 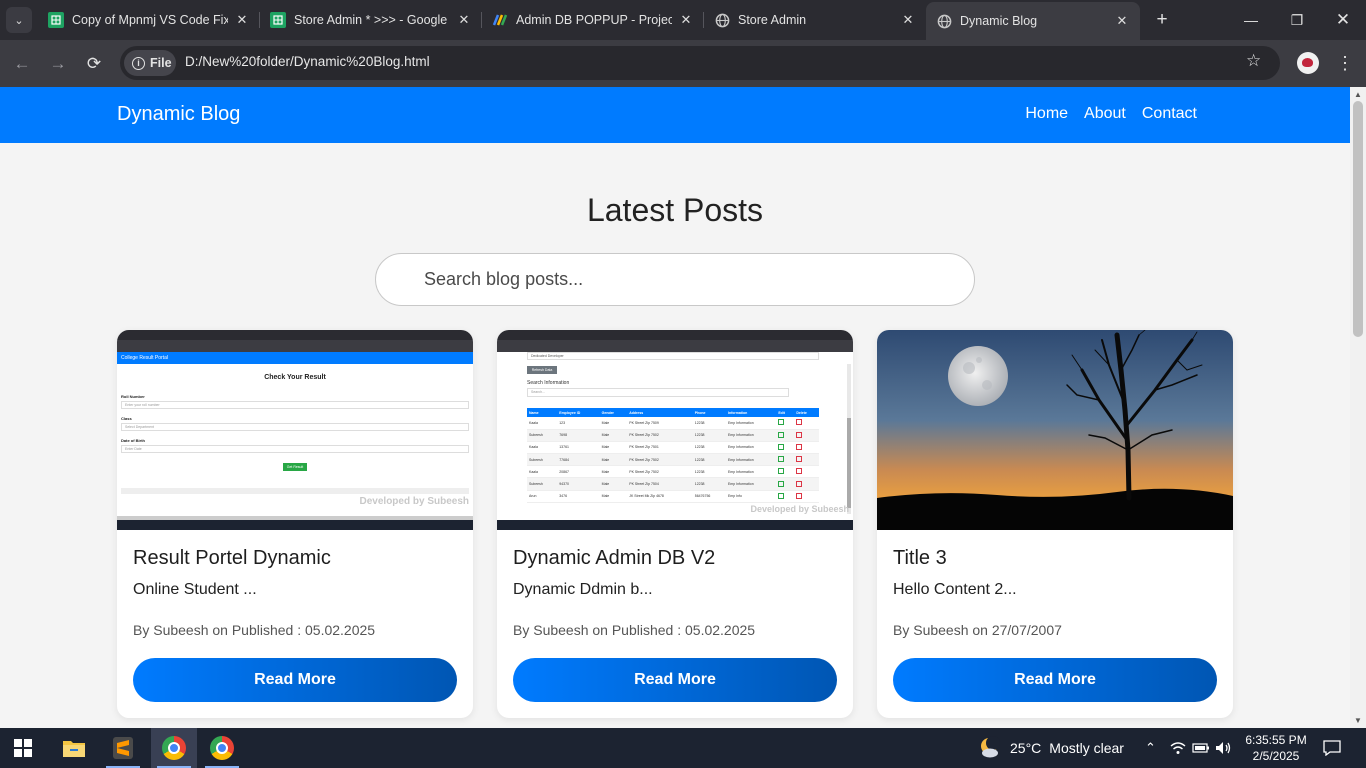 What do you see at coordinates (1033, 21) in the screenshot?
I see `tab-active-dynamic-blog: Dynamic Blog ✕` at bounding box center [1033, 21].